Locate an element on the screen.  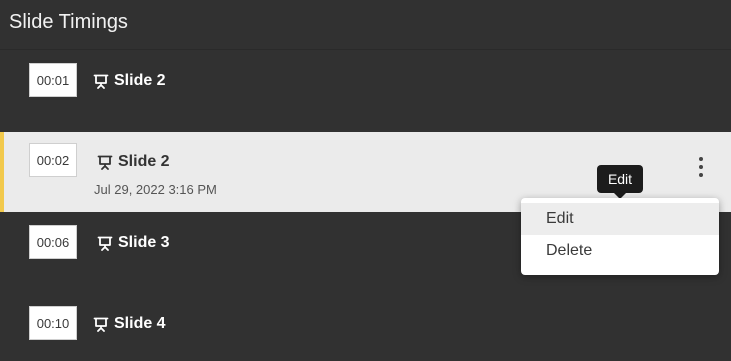
slide-name: Slide 3 is located at coordinates (144, 242).